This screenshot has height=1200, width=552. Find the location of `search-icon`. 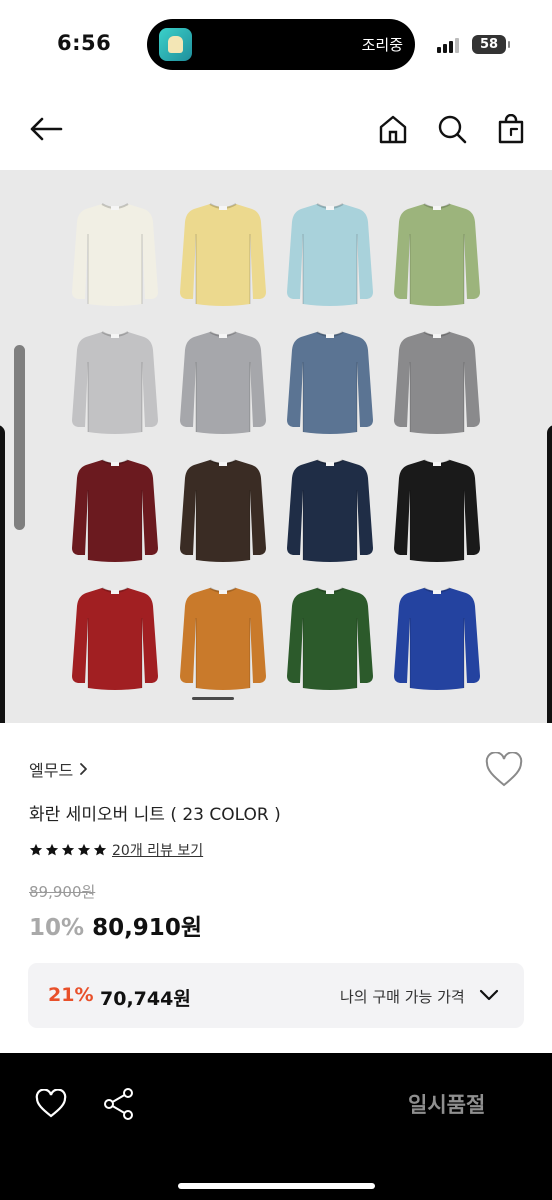

search-icon is located at coordinates (452, 129).